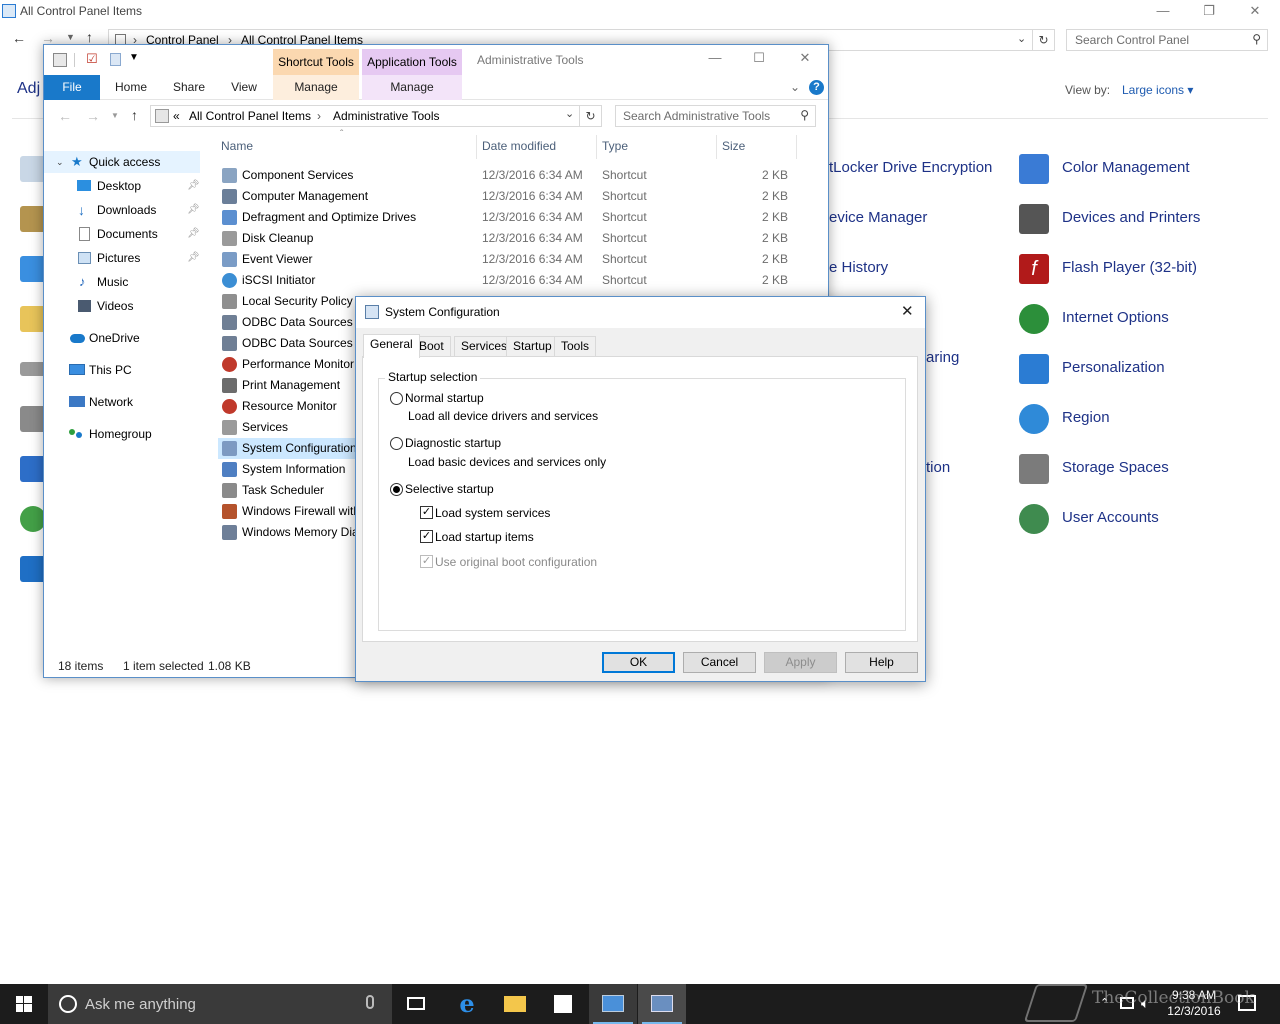  Describe the element at coordinates (515, 1004) in the screenshot. I see `taskbar-file-explorer` at that location.